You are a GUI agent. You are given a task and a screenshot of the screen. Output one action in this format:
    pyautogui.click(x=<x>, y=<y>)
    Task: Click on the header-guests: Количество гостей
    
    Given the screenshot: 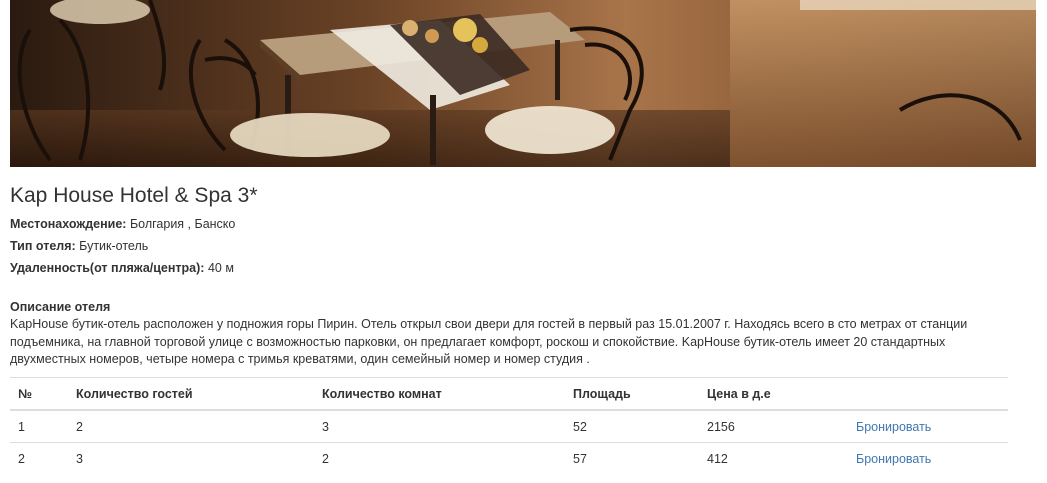 What is the action you would take?
    pyautogui.click(x=191, y=394)
    